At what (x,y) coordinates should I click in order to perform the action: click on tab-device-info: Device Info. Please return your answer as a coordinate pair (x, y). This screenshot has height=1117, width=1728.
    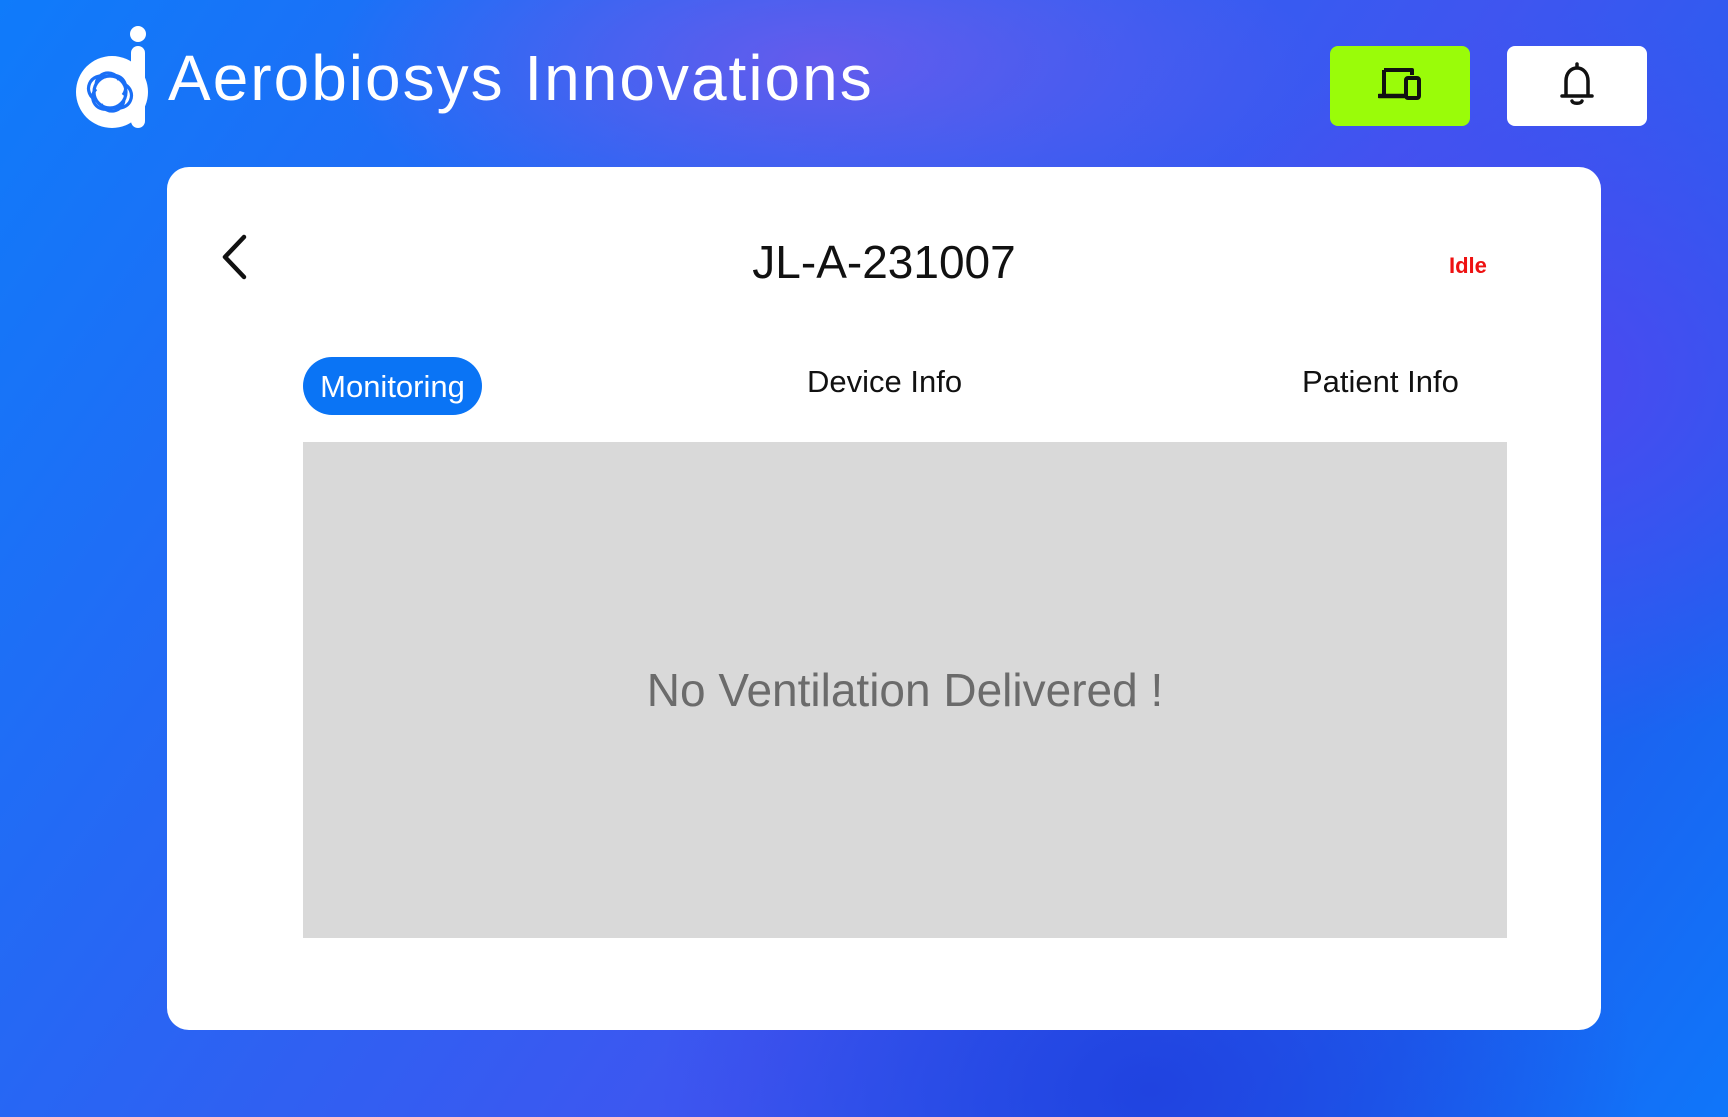
    Looking at the image, I should click on (884, 381).